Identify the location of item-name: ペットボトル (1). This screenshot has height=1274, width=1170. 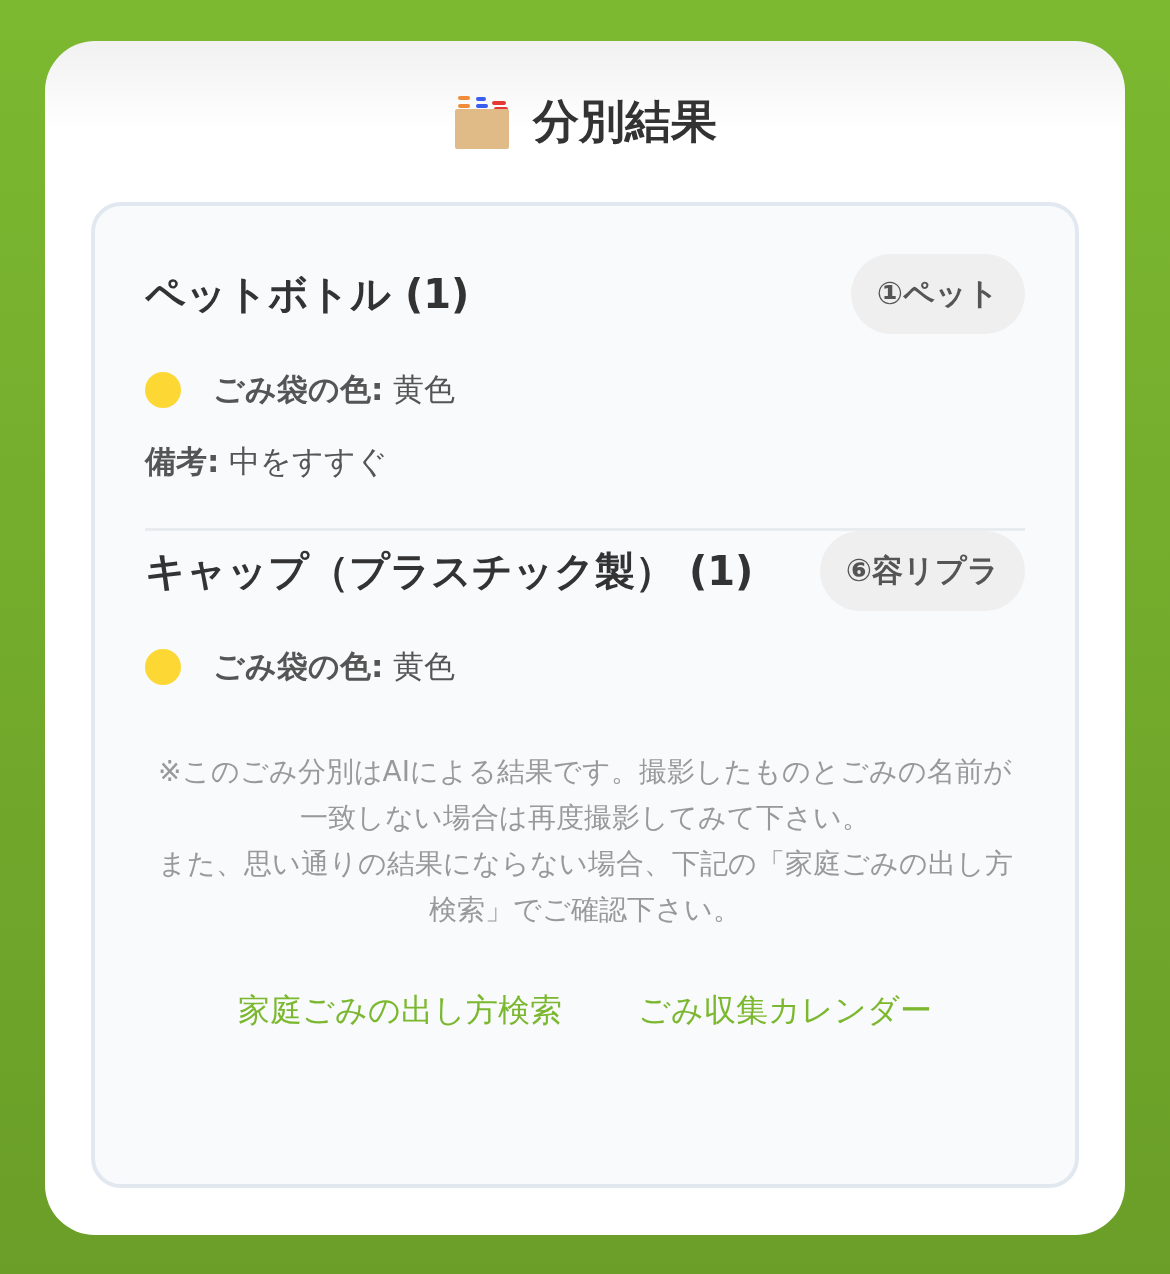
(307, 294).